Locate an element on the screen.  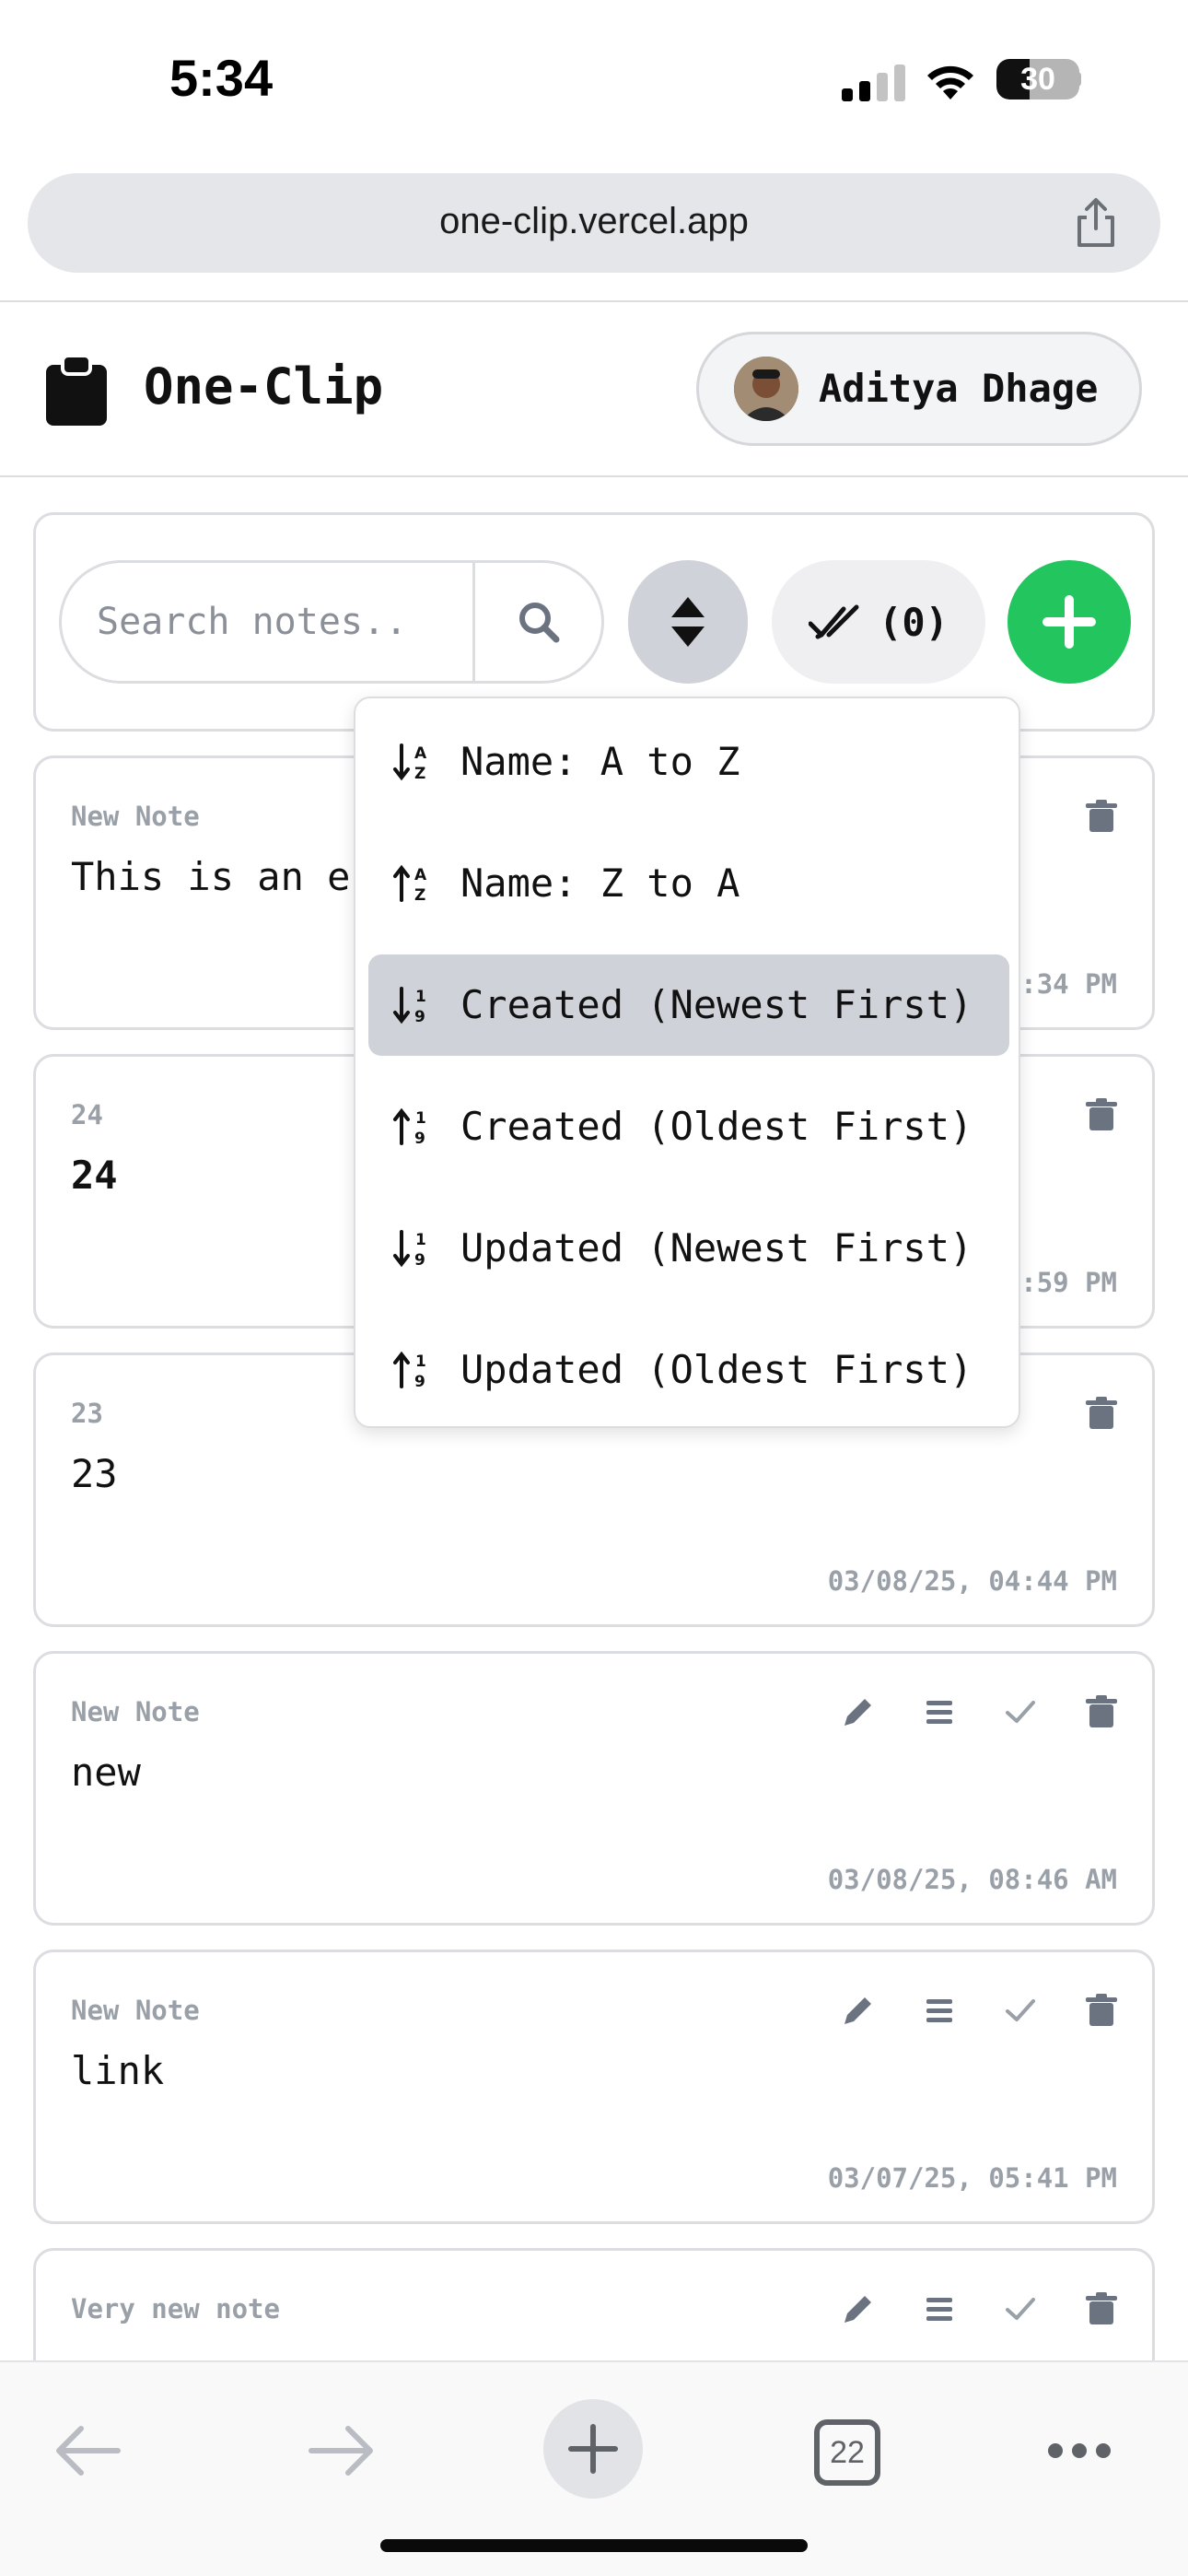
sort-alpha-up-icon: AZ is located at coordinates (410, 884).